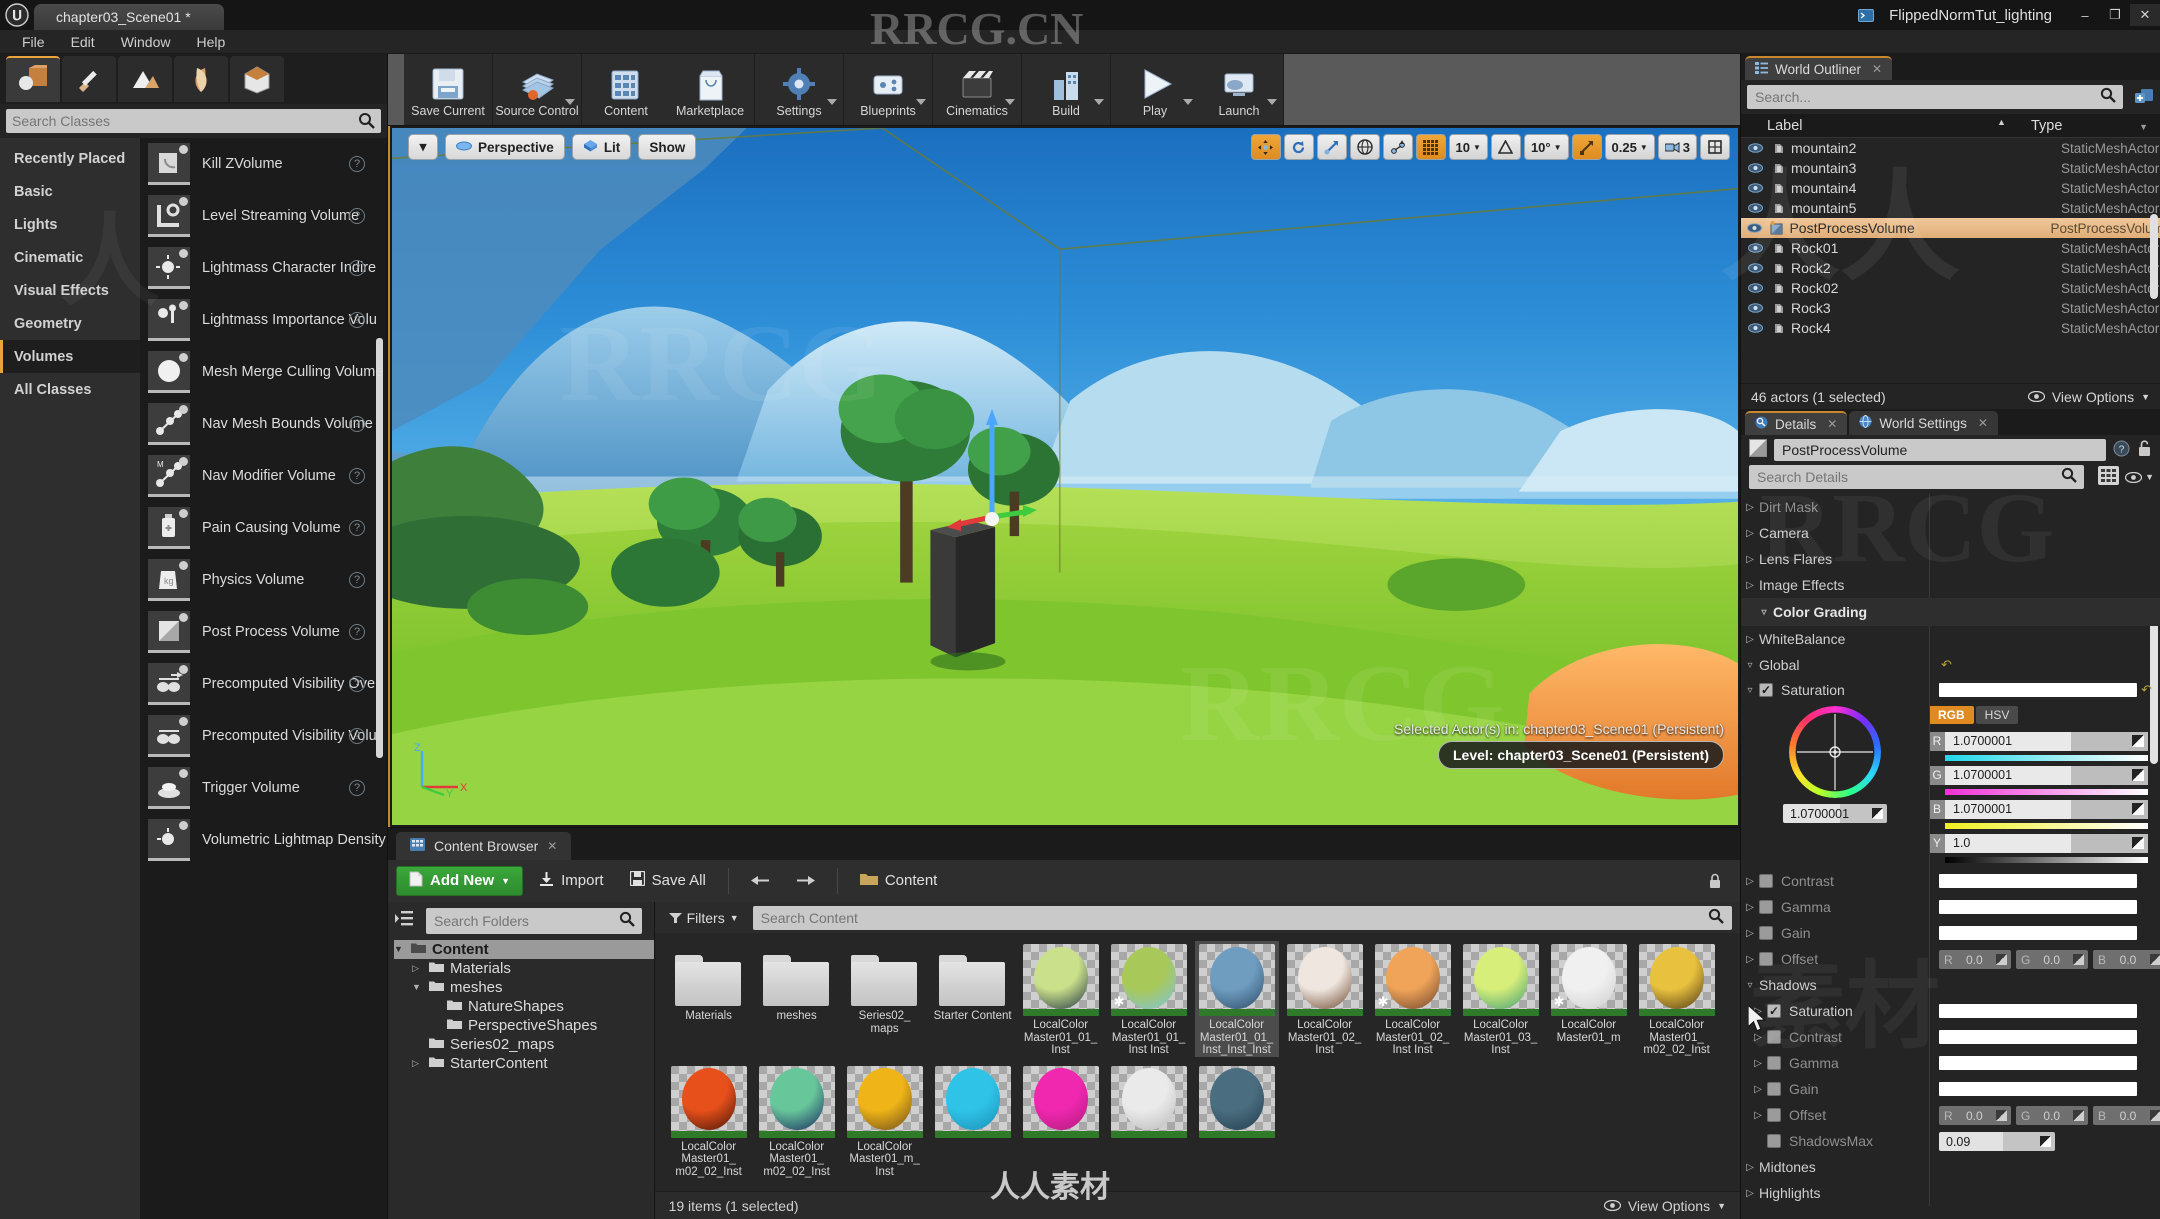 The image size is (2160, 1219). Describe the element at coordinates (2046, 860) in the screenshot. I see `color-channel-gradient` at that location.